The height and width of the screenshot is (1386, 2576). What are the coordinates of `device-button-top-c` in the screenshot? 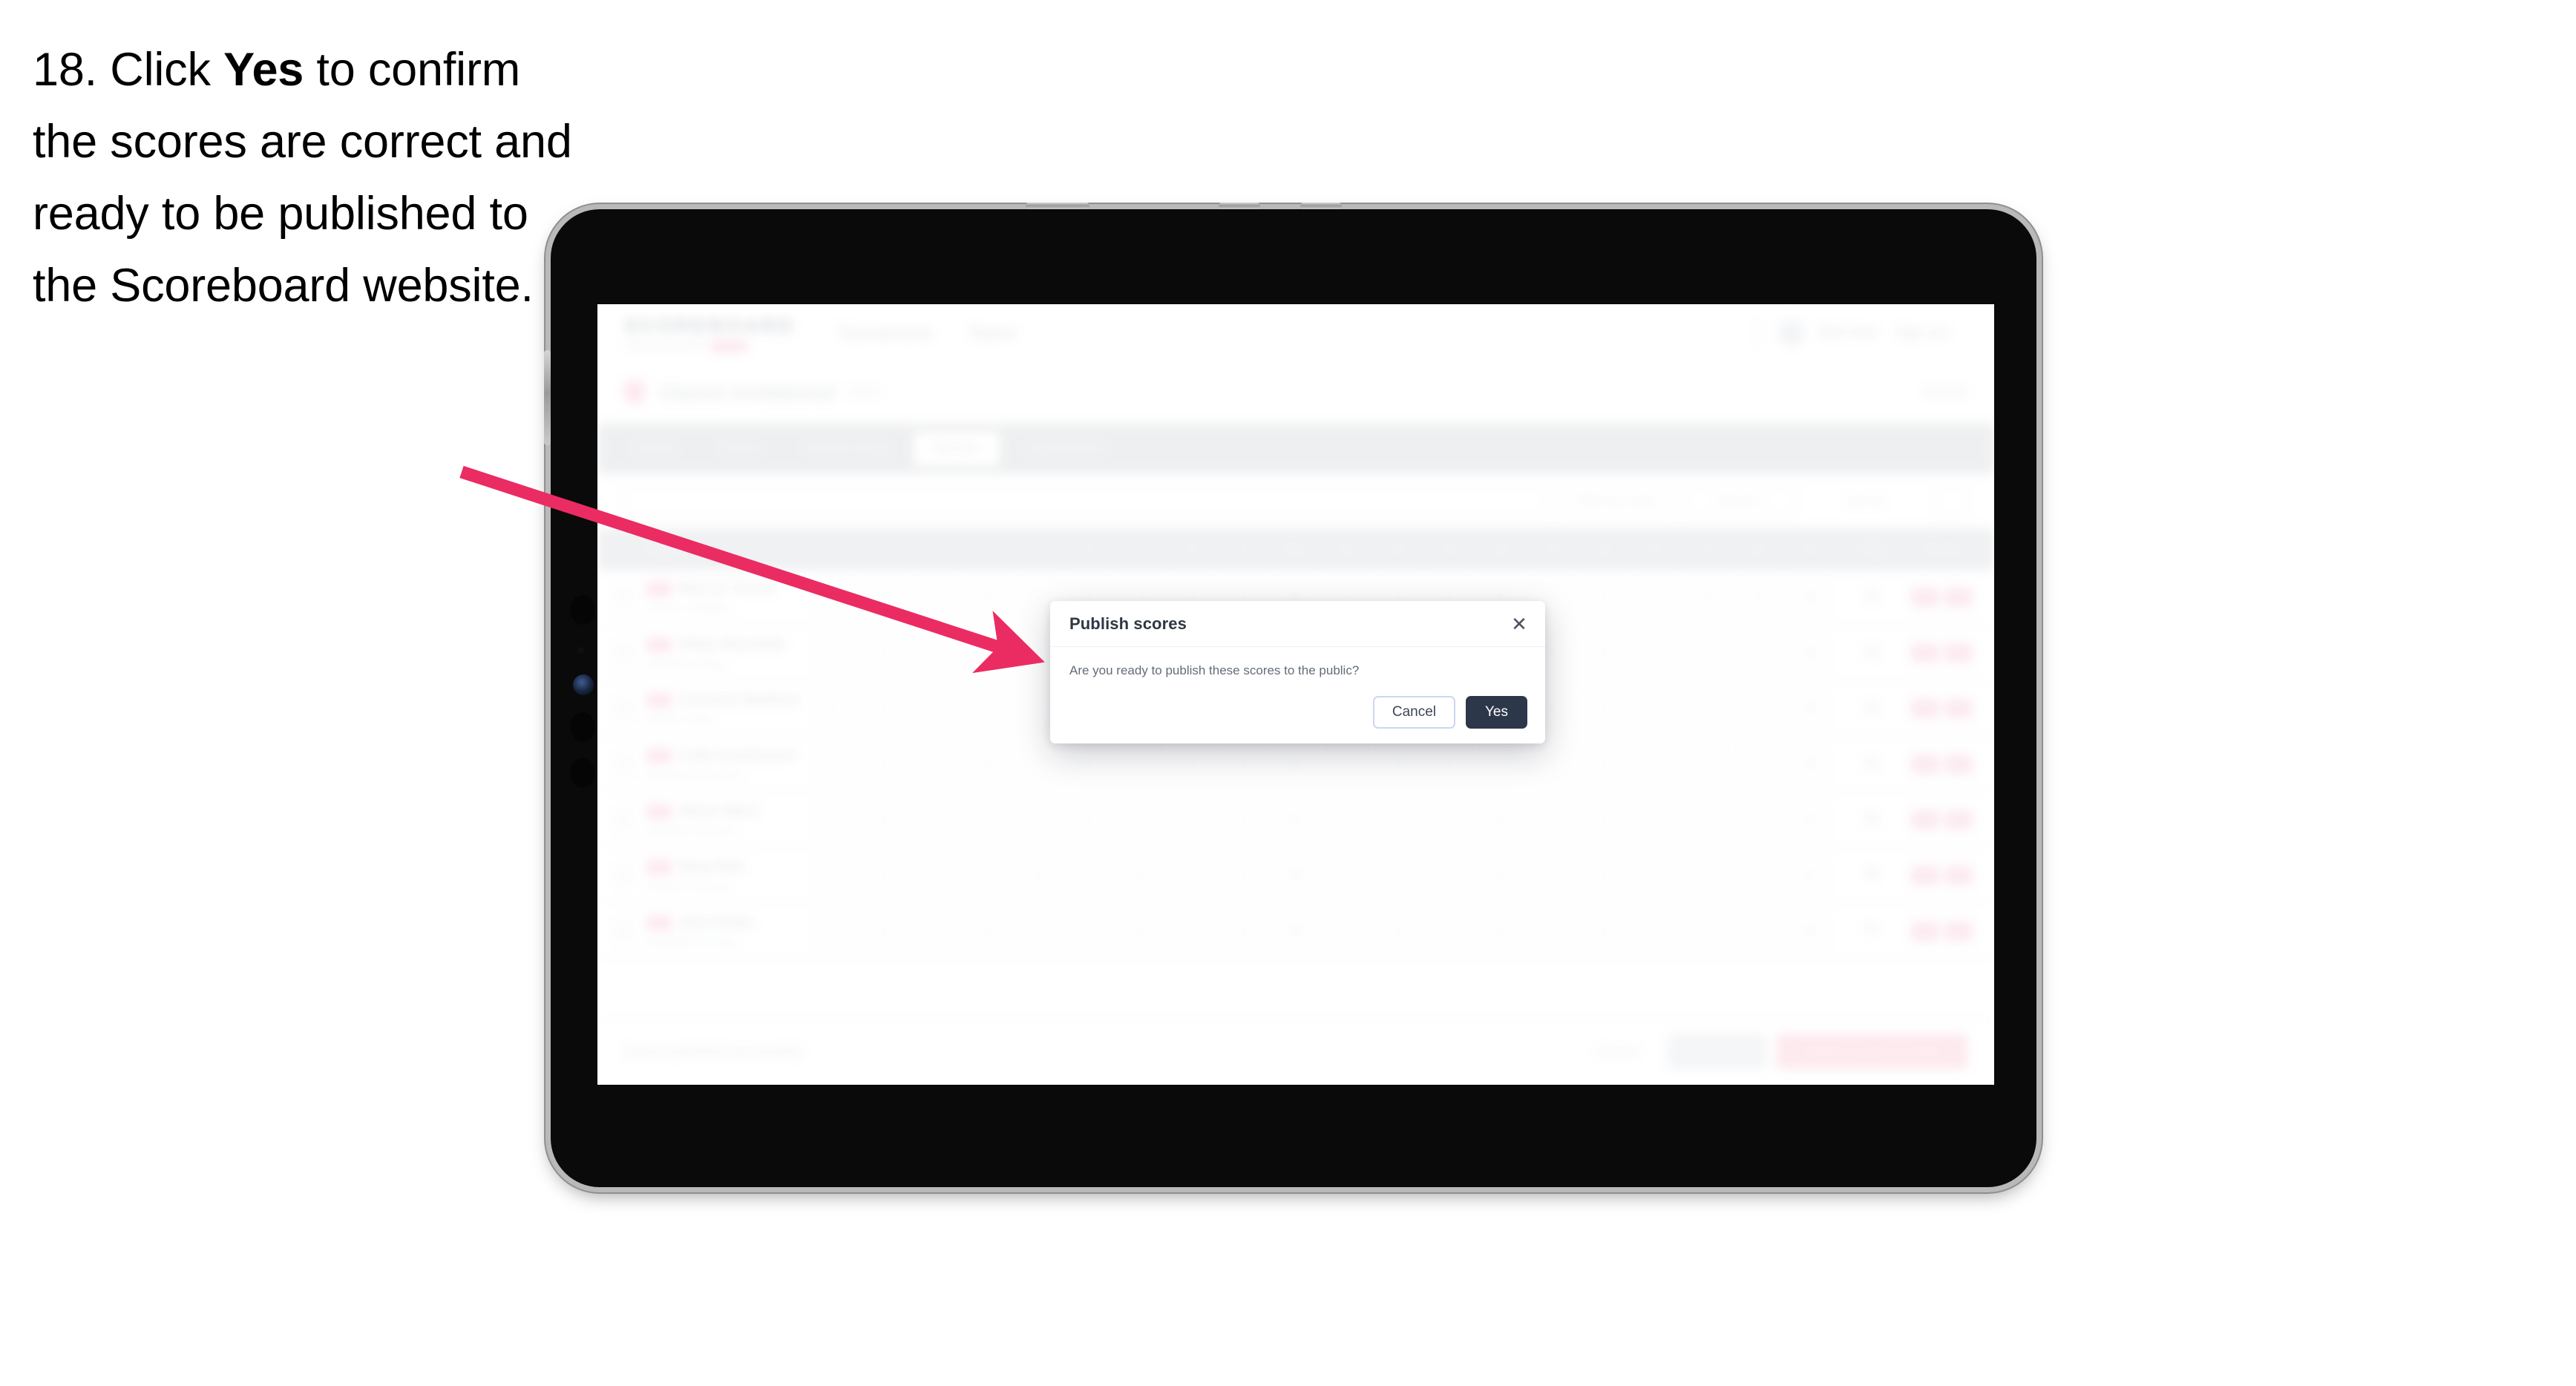 It's located at (1321, 206).